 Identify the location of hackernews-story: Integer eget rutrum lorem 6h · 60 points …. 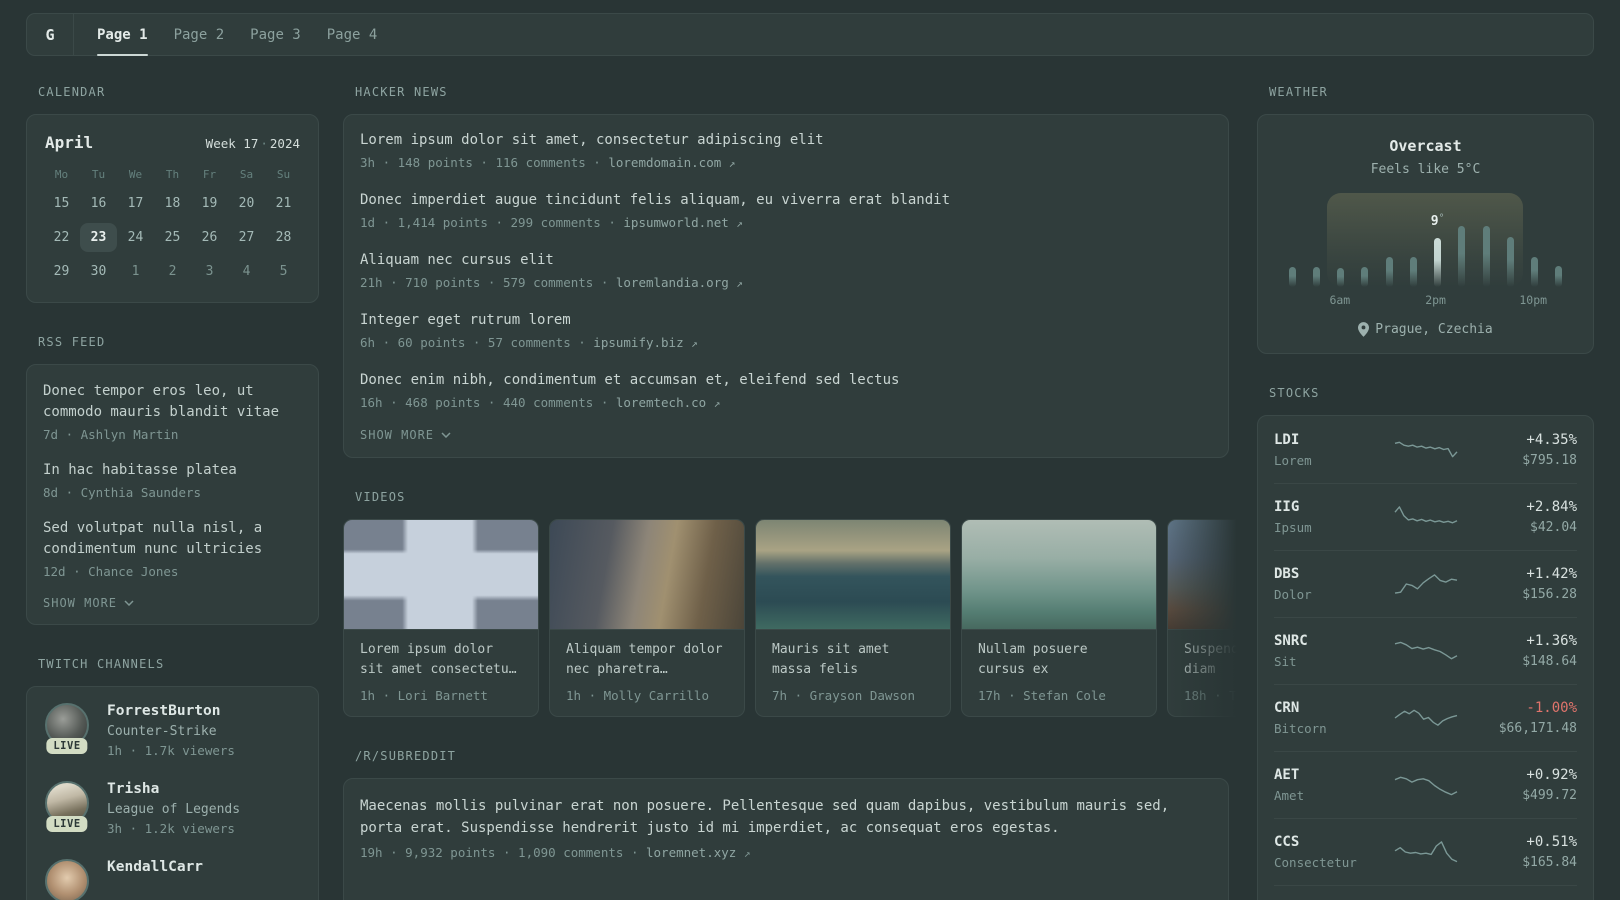
(786, 331).